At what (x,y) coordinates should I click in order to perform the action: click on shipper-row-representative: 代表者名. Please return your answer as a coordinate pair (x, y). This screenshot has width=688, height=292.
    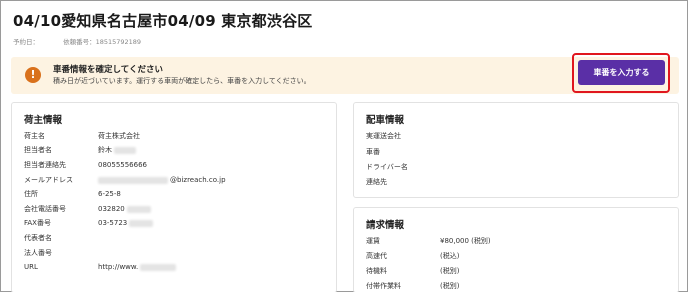
    Looking at the image, I should click on (38, 238).